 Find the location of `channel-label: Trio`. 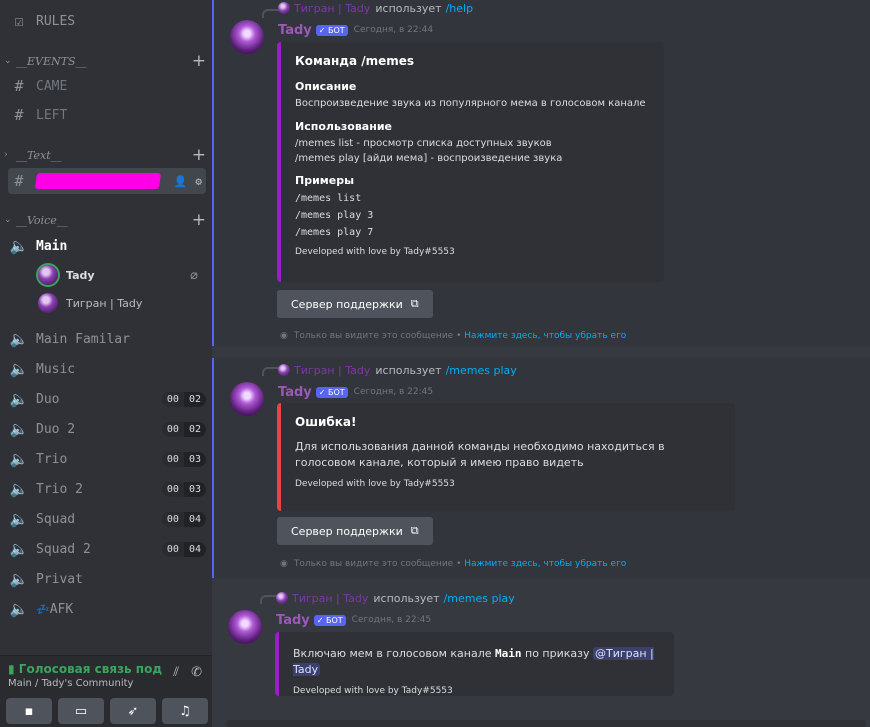

channel-label: Trio is located at coordinates (52, 459).